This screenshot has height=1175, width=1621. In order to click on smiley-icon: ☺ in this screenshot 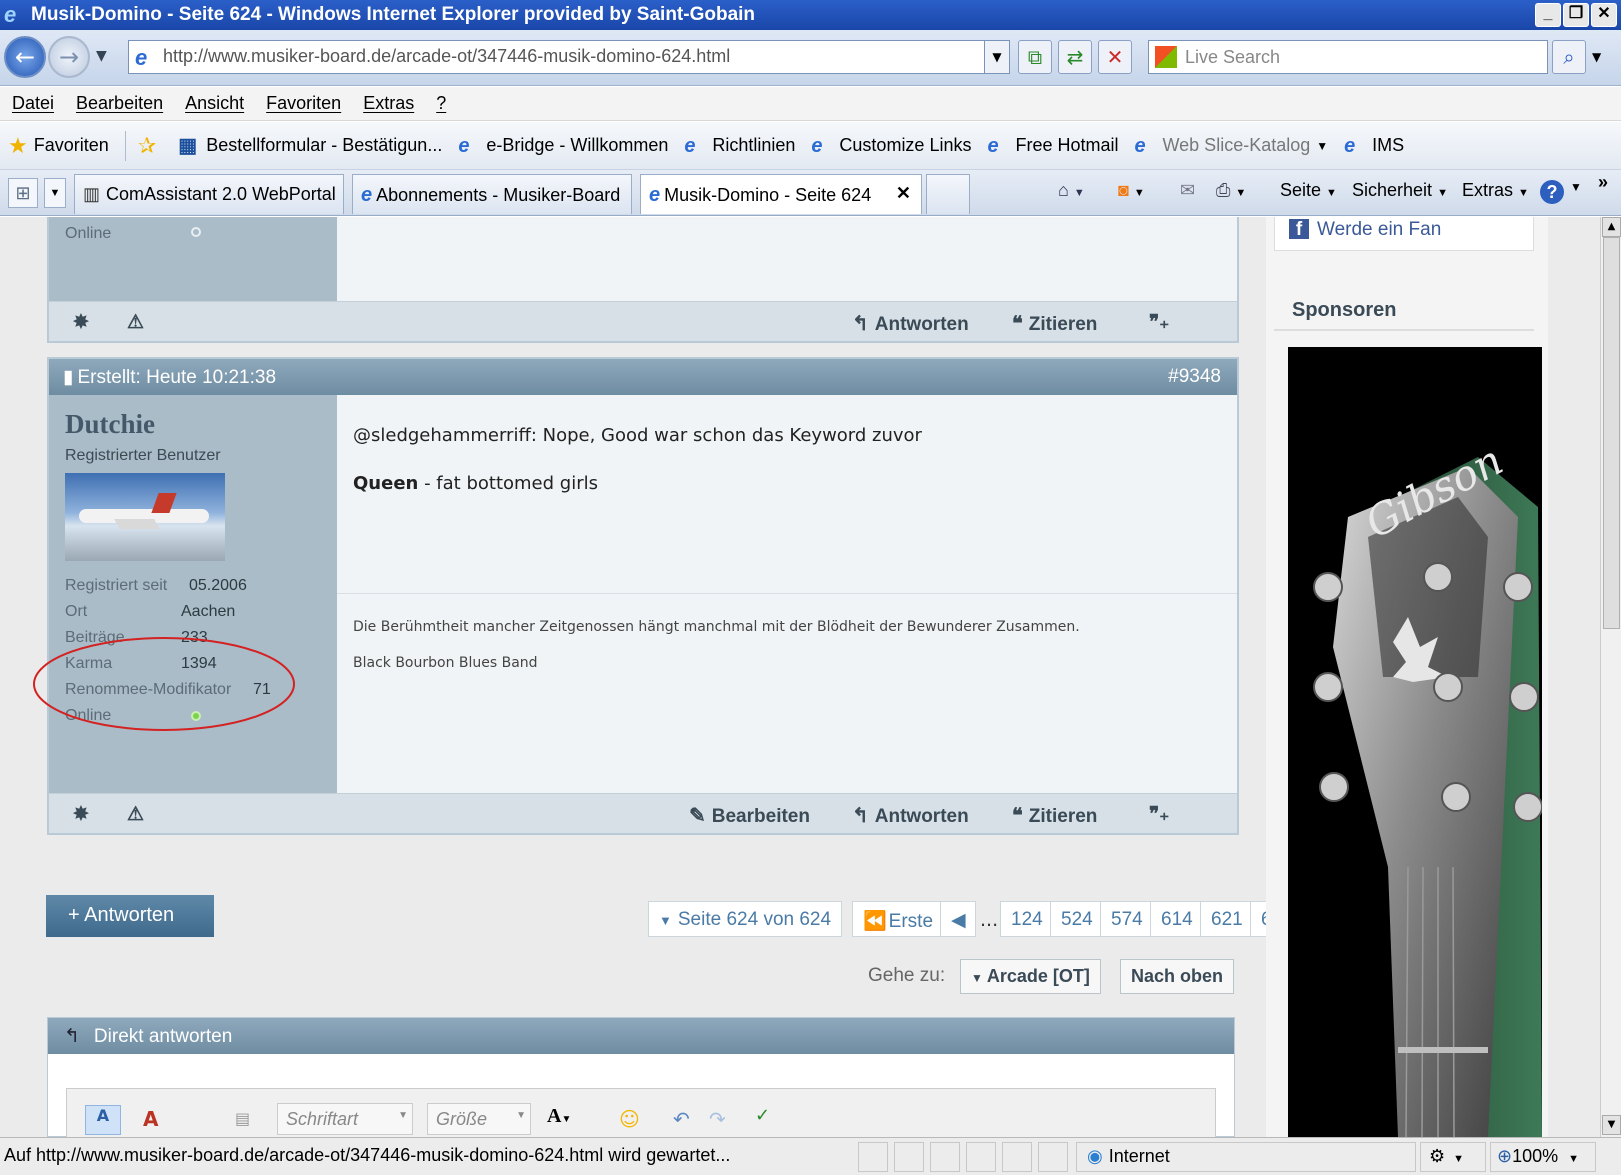, I will do `click(629, 1119)`.